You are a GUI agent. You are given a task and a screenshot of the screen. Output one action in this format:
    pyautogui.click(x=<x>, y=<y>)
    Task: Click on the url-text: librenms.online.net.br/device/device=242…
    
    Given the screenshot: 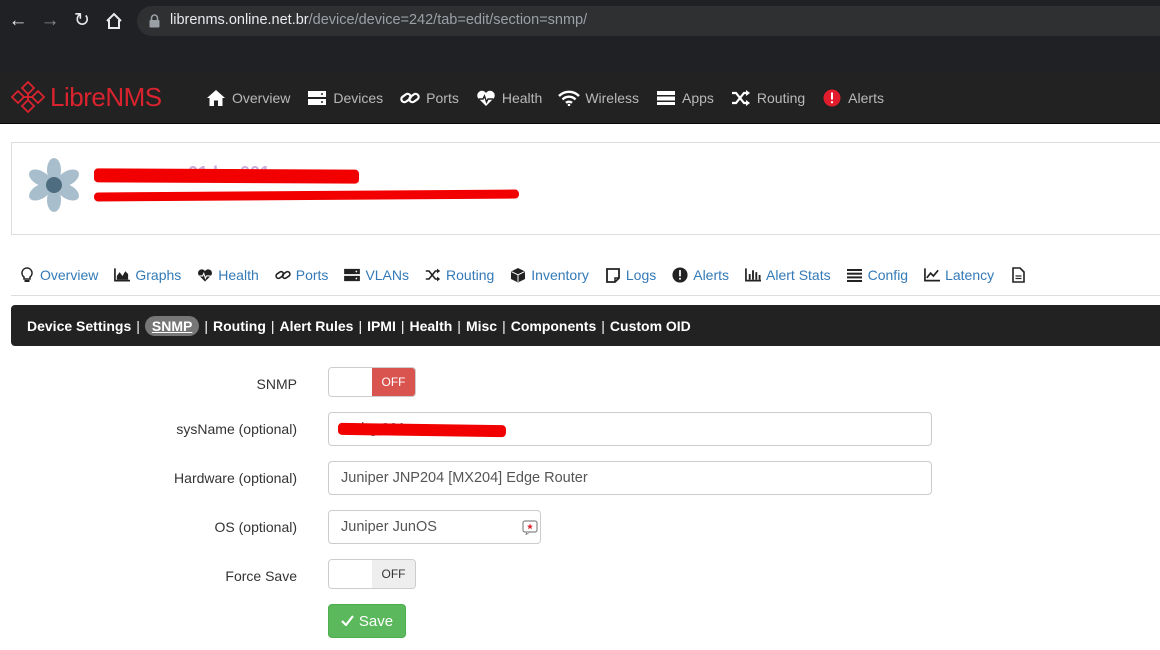 What is the action you would take?
    pyautogui.click(x=379, y=20)
    